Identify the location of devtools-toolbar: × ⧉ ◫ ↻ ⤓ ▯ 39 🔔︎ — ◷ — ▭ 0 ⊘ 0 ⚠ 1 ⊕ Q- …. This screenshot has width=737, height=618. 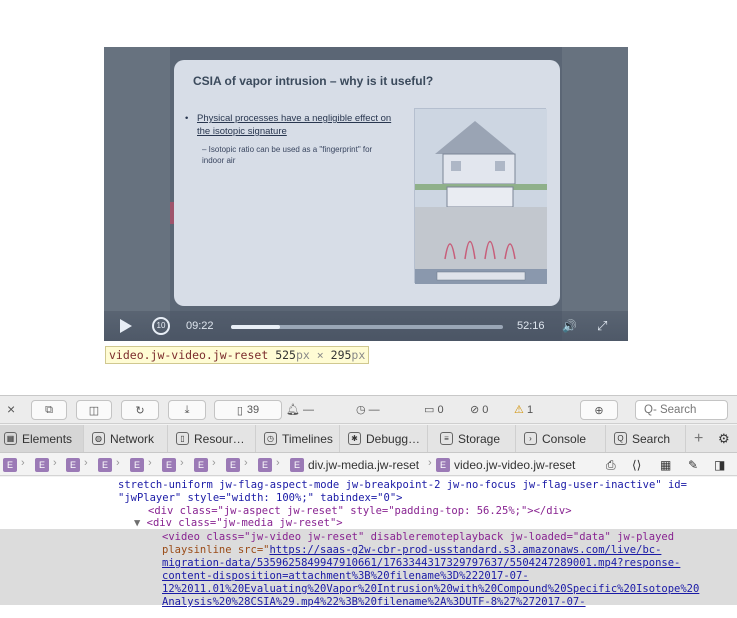
(368, 410).